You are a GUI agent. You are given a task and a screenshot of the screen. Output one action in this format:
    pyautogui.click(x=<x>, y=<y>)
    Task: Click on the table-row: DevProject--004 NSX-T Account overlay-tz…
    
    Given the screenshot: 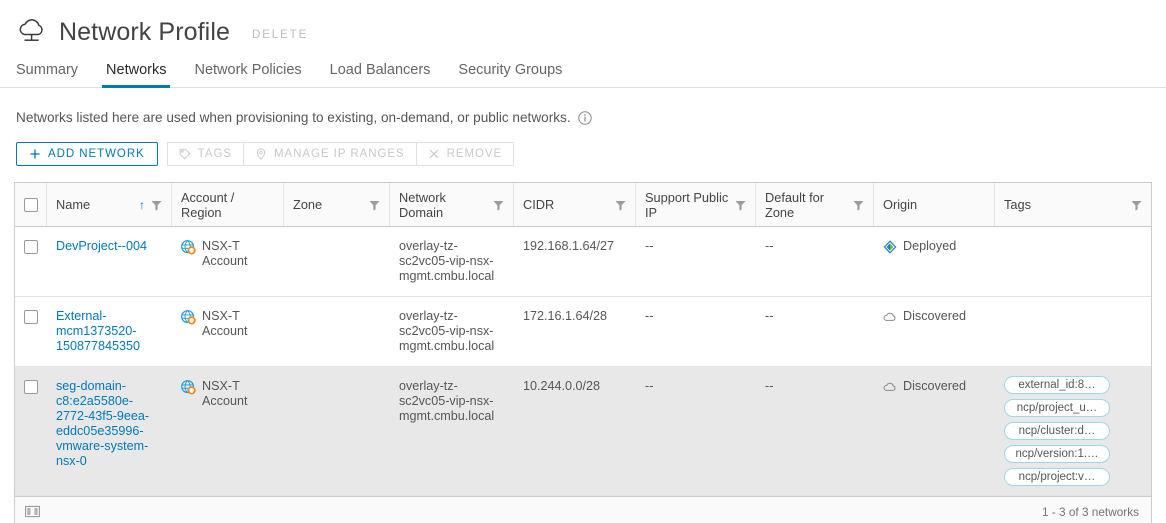 What is the action you would take?
    pyautogui.click(x=583, y=262)
    